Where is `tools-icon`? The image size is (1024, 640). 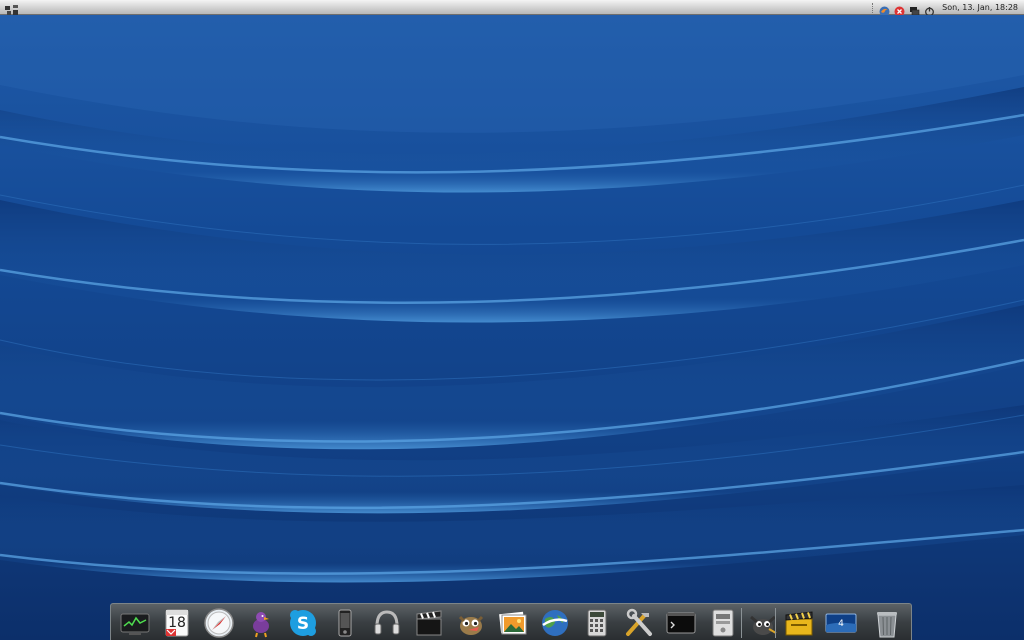 tools-icon is located at coordinates (639, 623).